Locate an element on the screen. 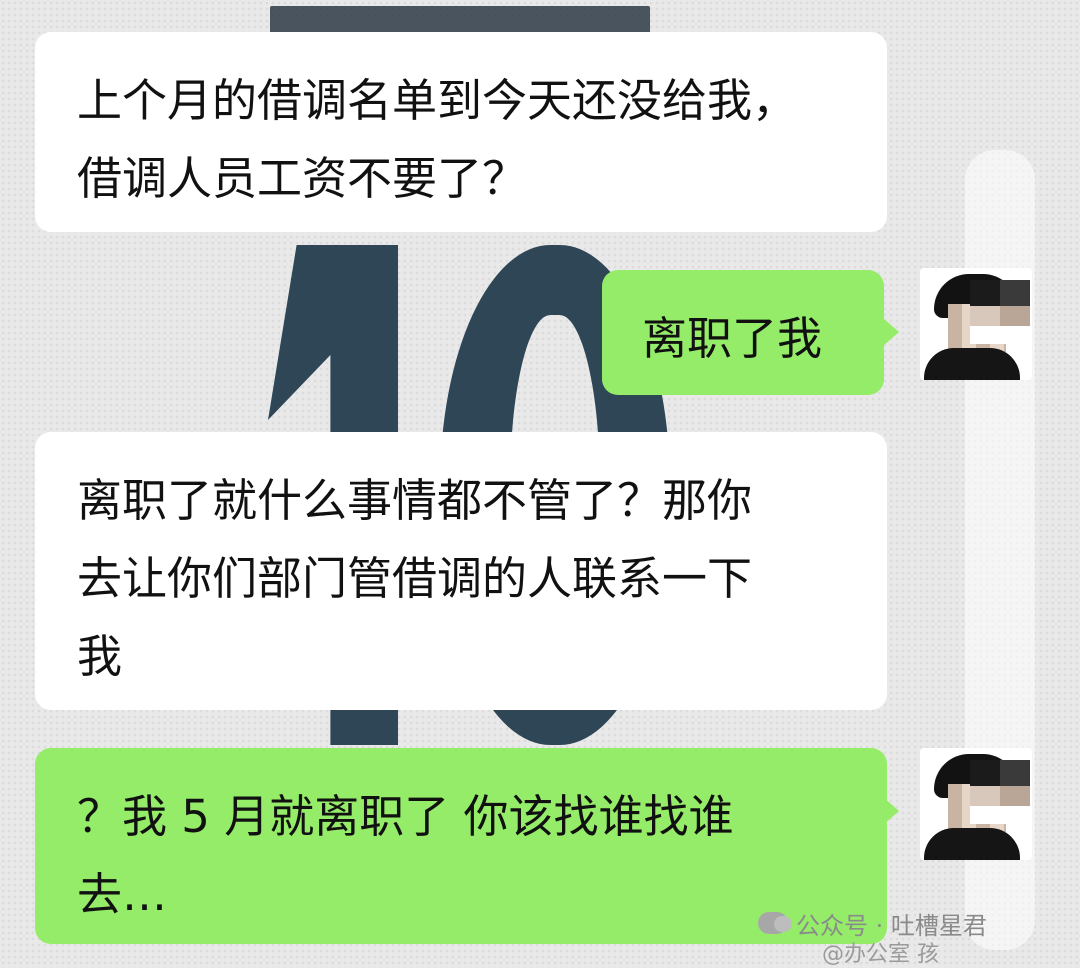 The height and width of the screenshot is (968, 1080). credit-watermark: @办公室 孩 is located at coordinates (880, 954).